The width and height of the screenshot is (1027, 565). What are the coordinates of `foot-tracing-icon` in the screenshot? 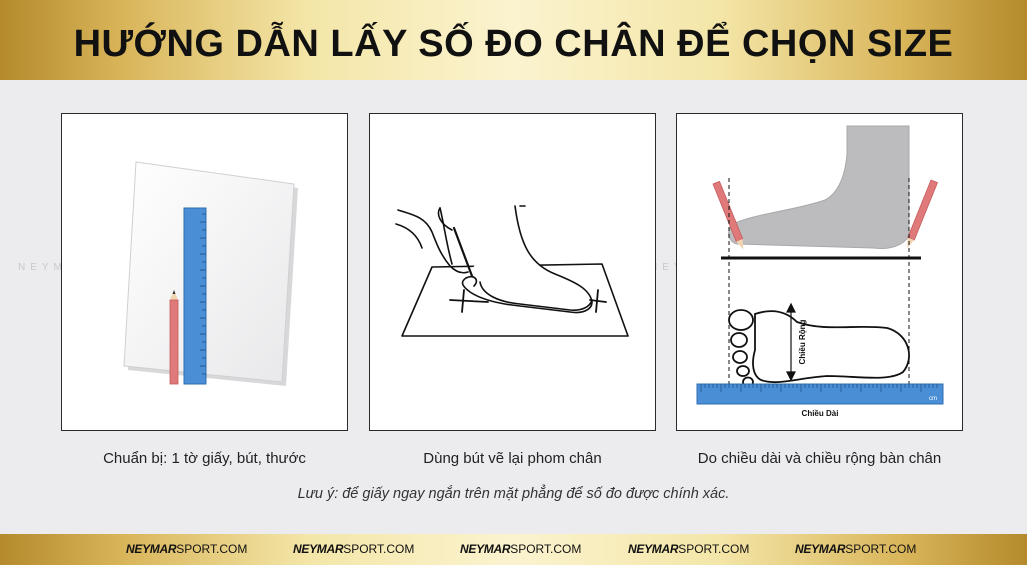 It's located at (512, 271).